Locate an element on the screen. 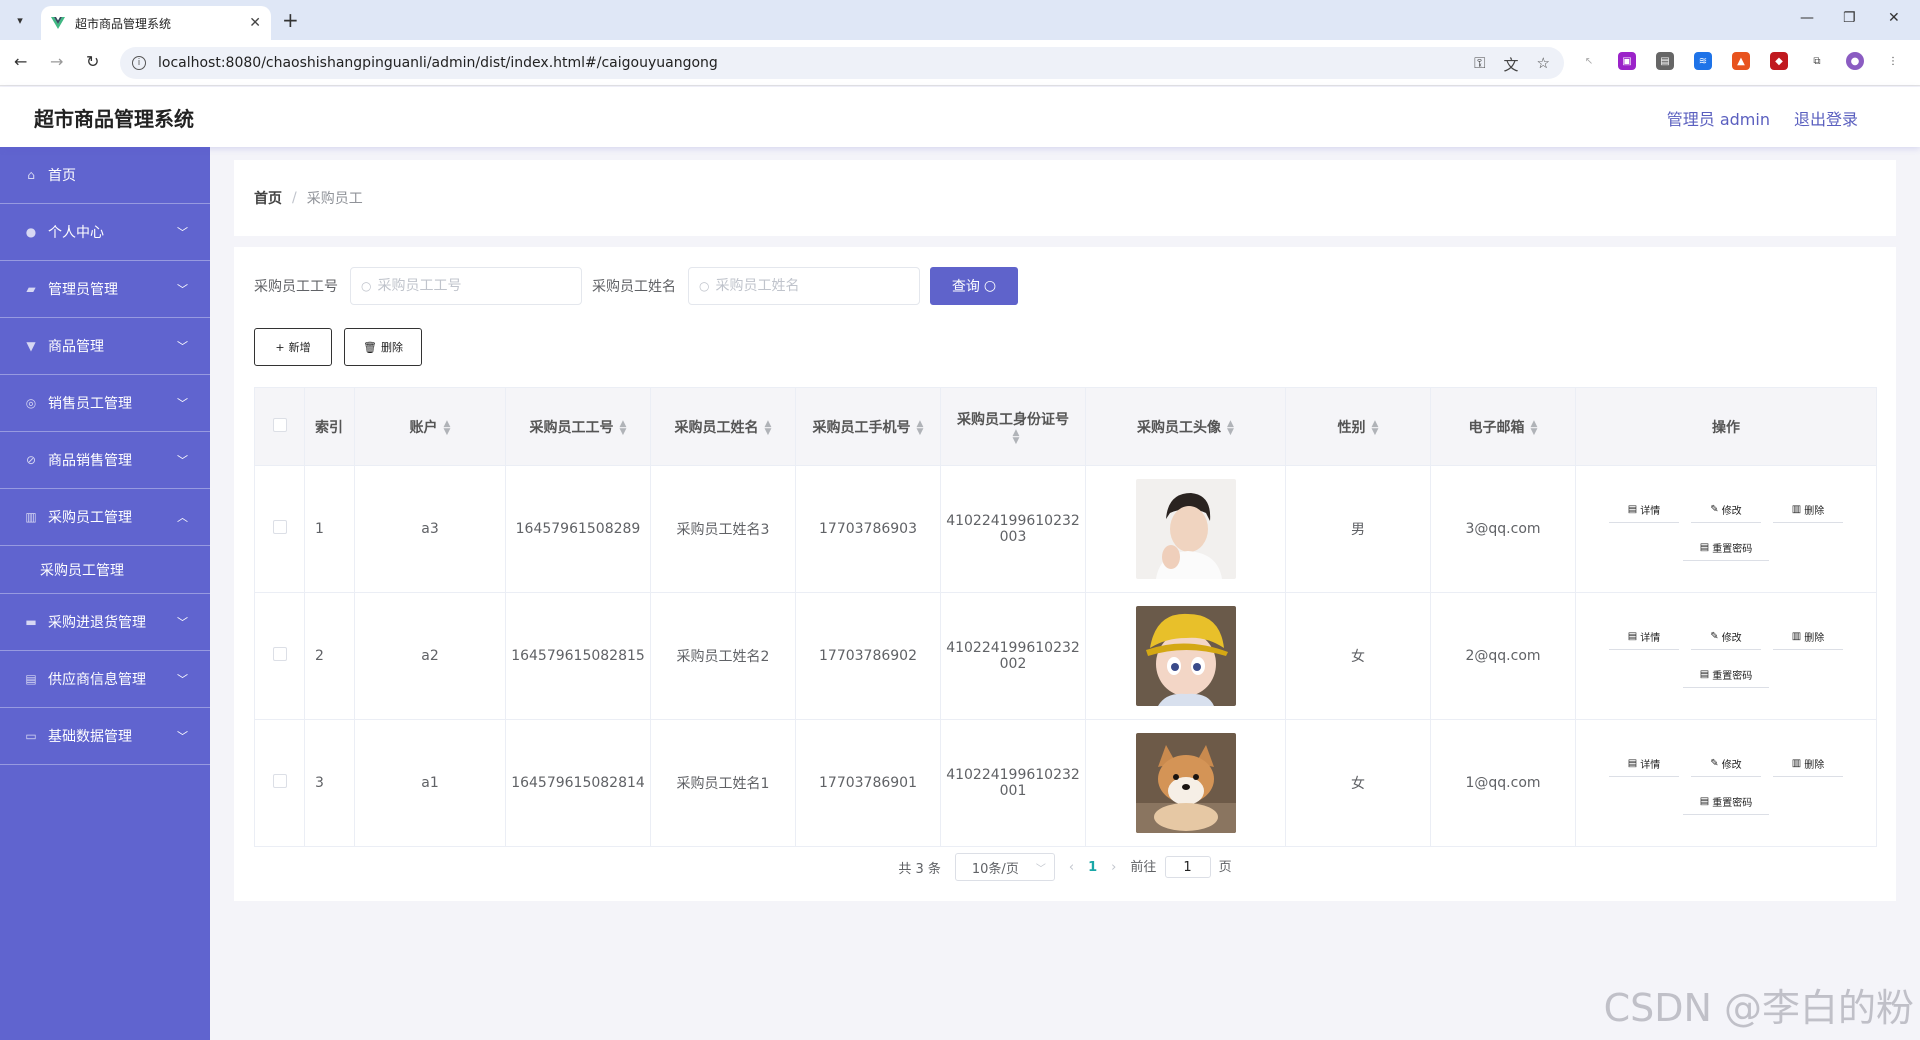  staff-name-search-field: ○ is located at coordinates (804, 286).